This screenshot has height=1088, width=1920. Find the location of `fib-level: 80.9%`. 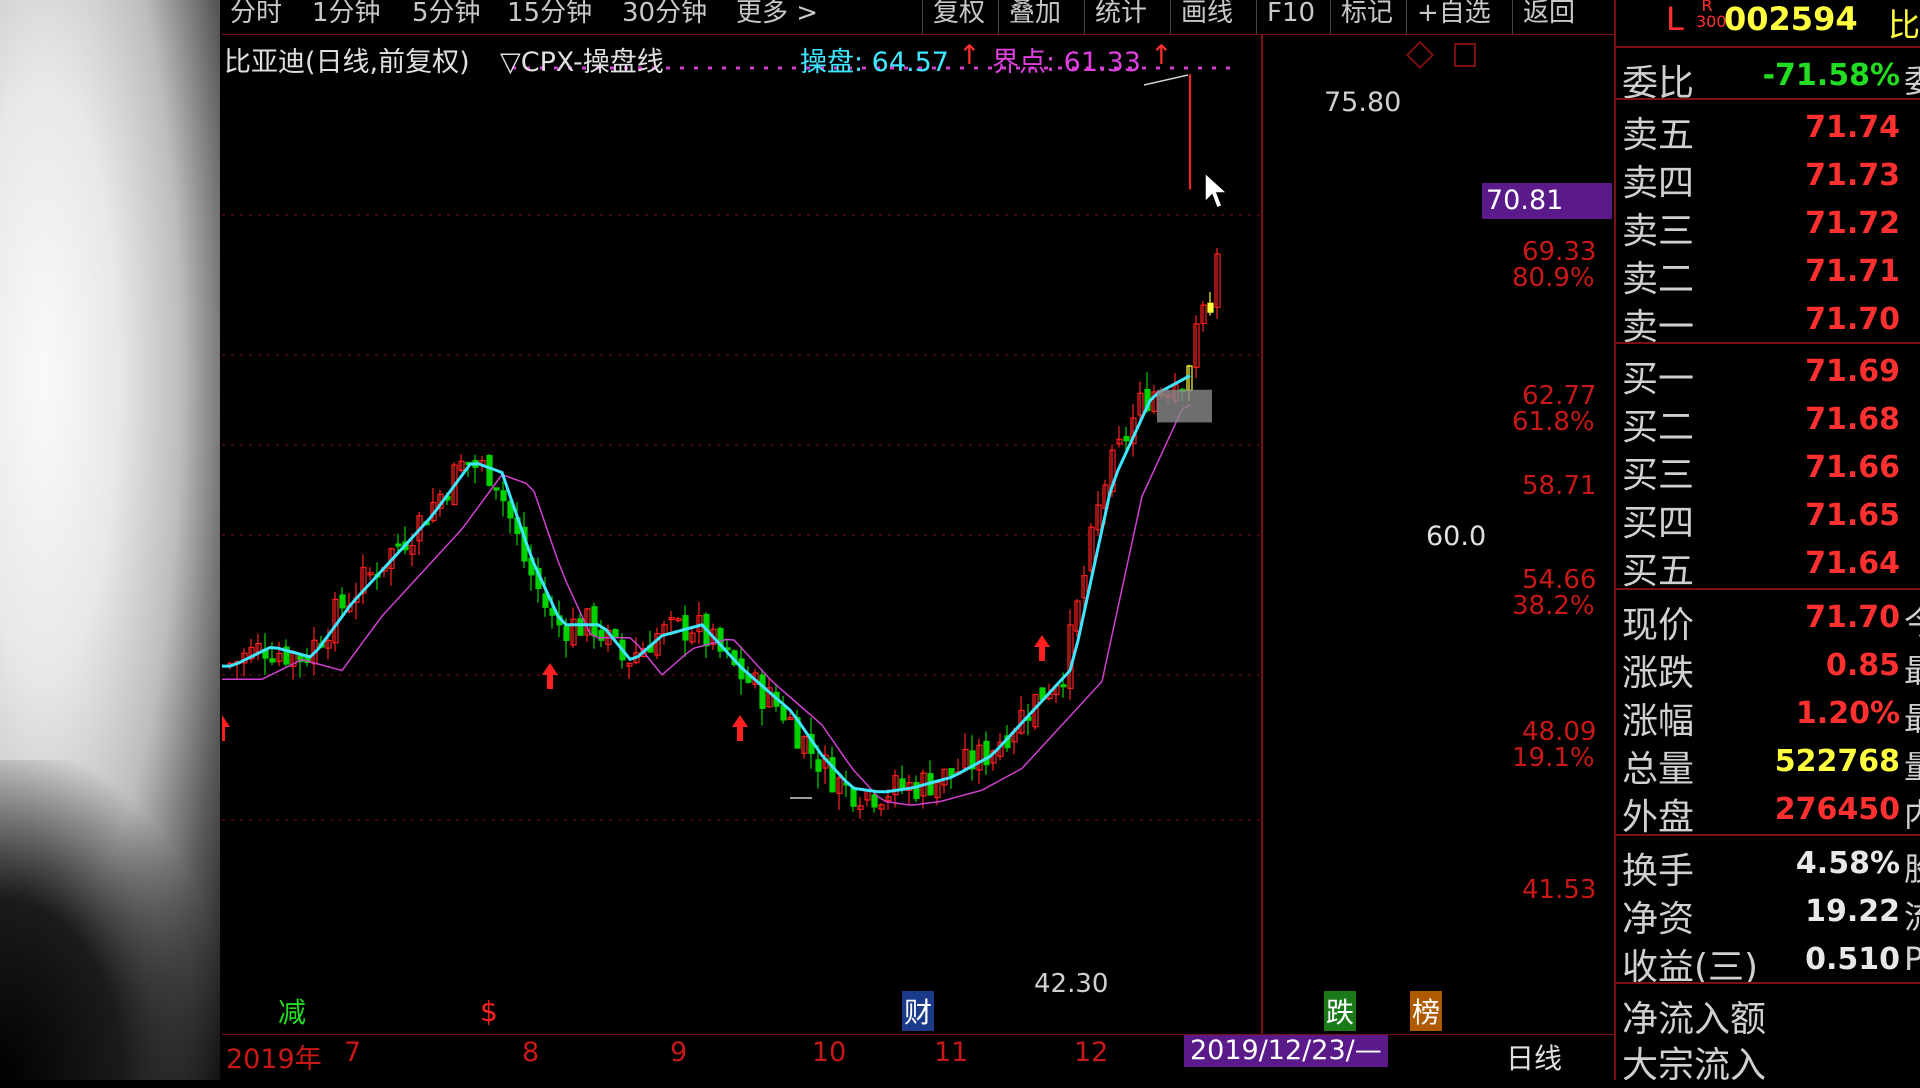

fib-level: 80.9% is located at coordinates (1553, 278).